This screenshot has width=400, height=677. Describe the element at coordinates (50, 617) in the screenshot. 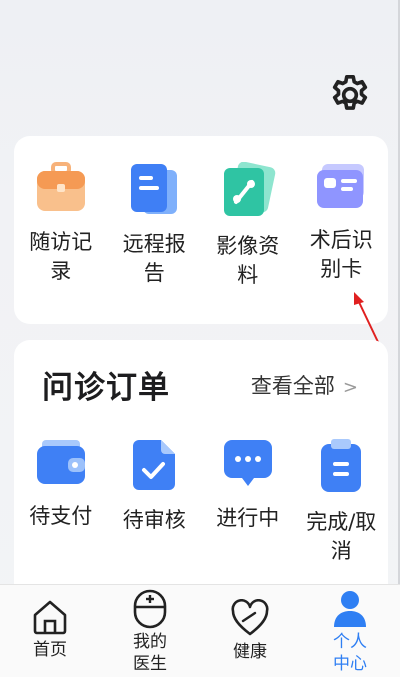

I see `home-icon` at that location.